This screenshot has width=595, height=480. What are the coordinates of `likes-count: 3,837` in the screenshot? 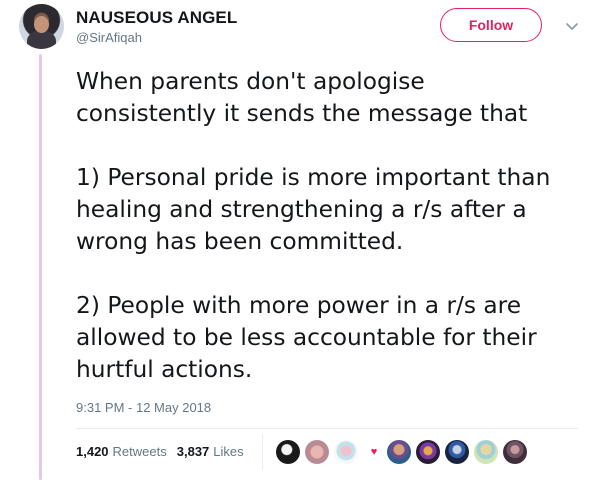 It's located at (193, 451).